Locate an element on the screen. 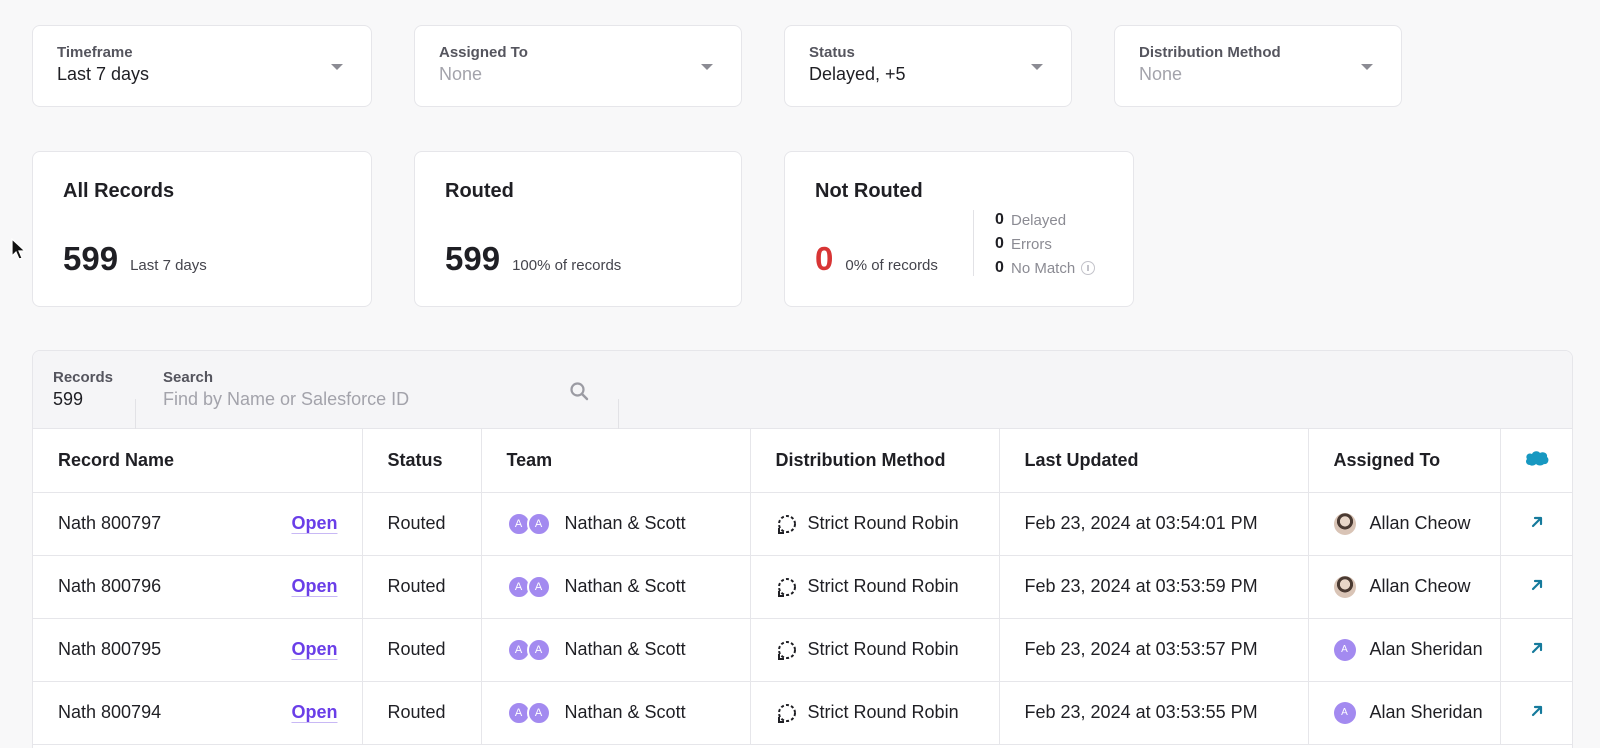  search-field: Search is located at coordinates (383, 389).